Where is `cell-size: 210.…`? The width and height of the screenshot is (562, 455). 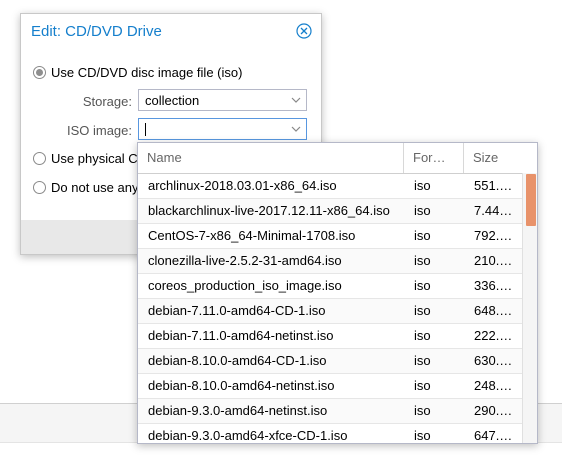
cell-size: 210.… is located at coordinates (493, 260).